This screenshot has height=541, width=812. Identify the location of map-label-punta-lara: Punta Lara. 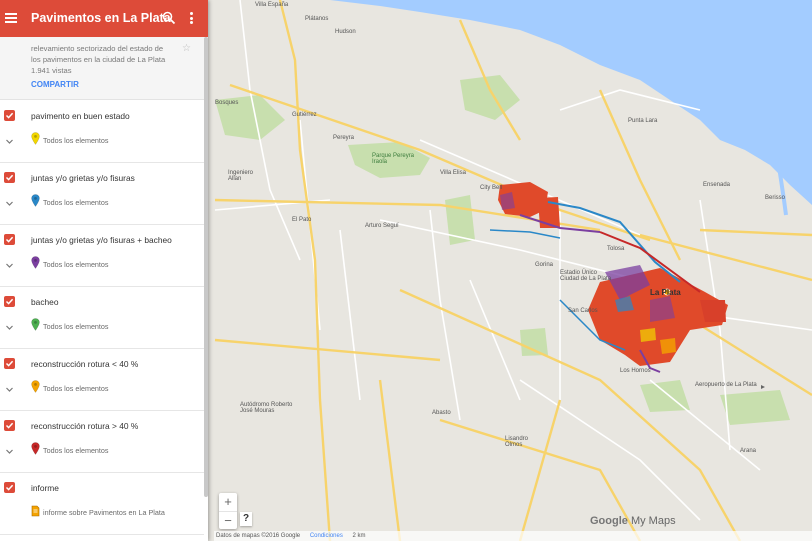
(643, 121).